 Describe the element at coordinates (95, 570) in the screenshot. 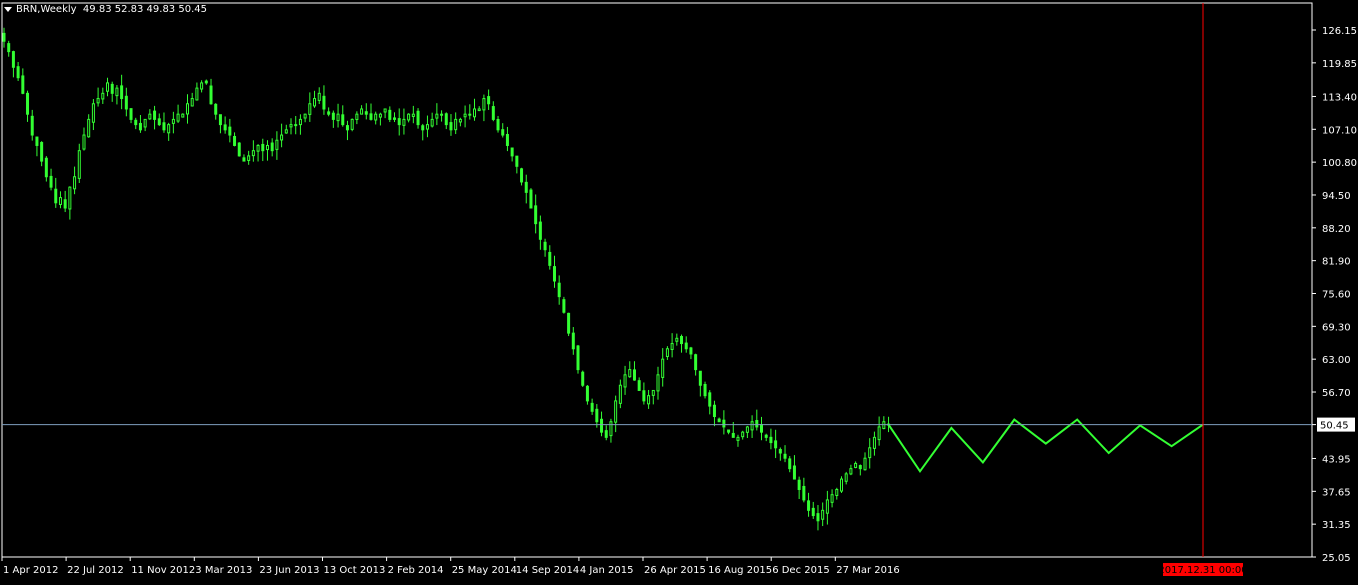

I see `time-tick-label: 22 Jul 2012` at that location.